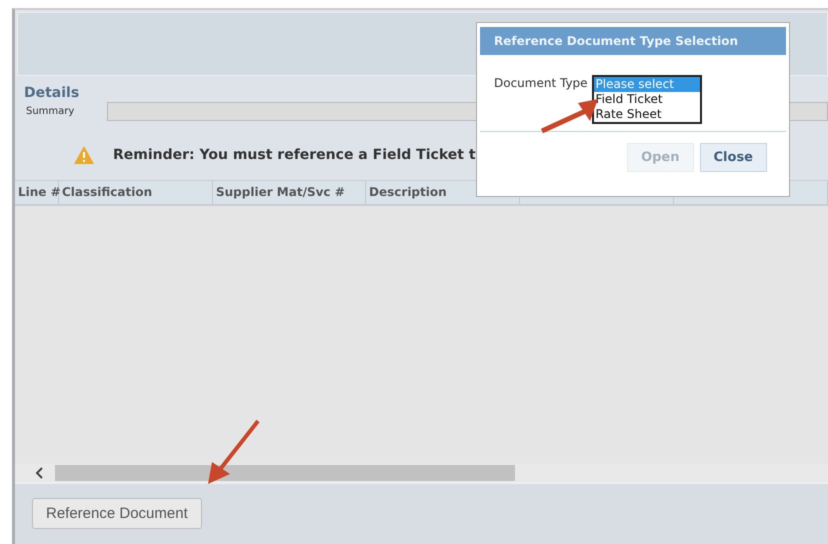 The height and width of the screenshot is (544, 828). What do you see at coordinates (294, 155) in the screenshot?
I see `reminder-text: Reminder: You must reference a Field Ticket t` at bounding box center [294, 155].